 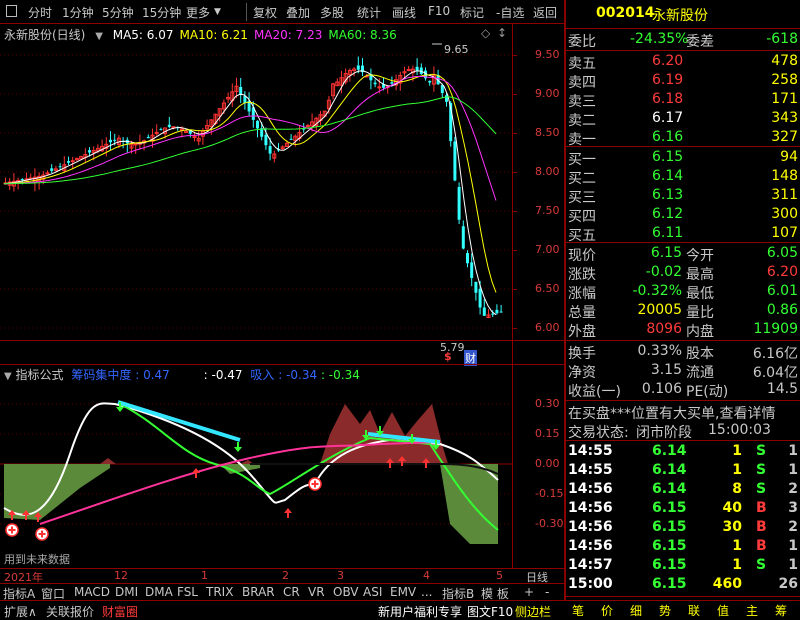 What do you see at coordinates (668, 61) in the screenshot?
I see `sell-price: 6.20` at bounding box center [668, 61].